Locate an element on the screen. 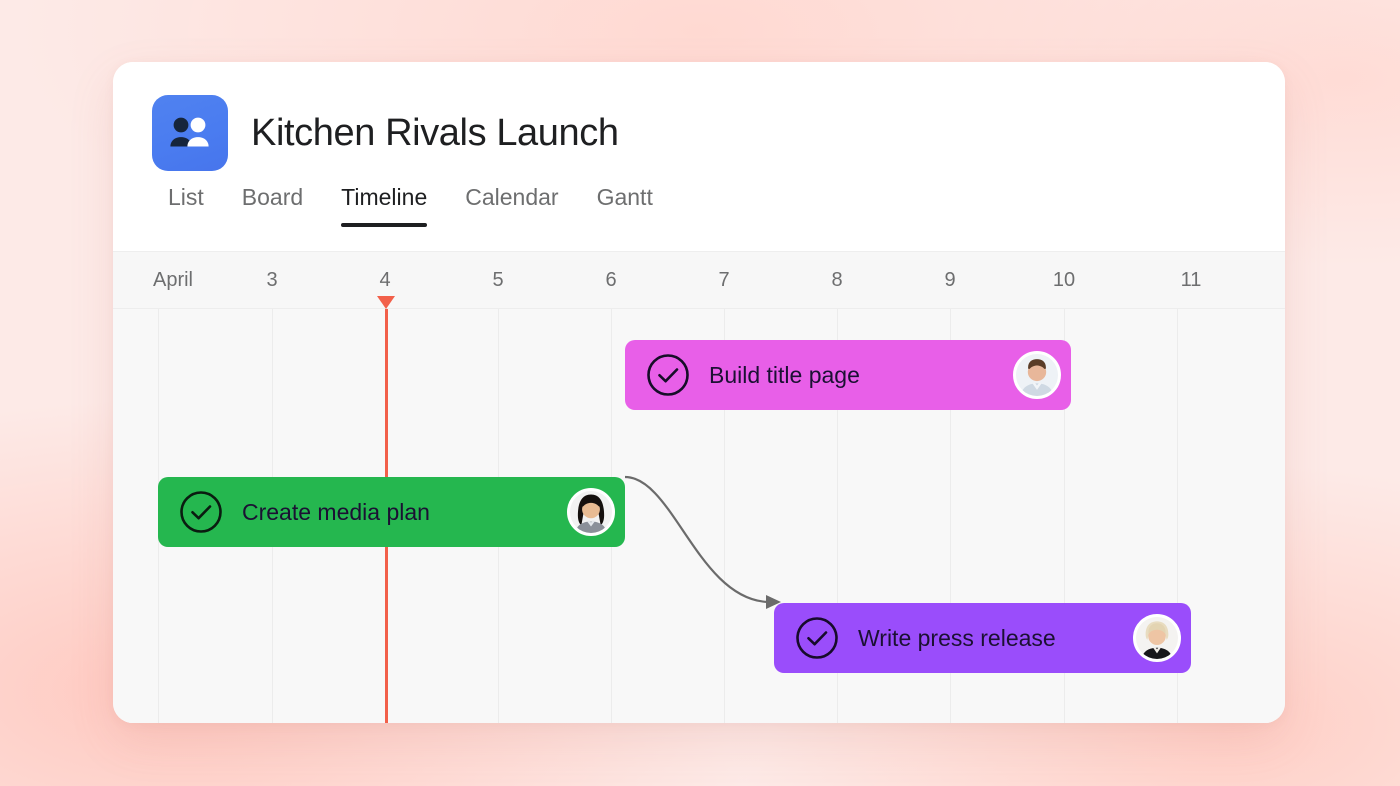 The image size is (1400, 786). people-icon is located at coordinates (190, 133).